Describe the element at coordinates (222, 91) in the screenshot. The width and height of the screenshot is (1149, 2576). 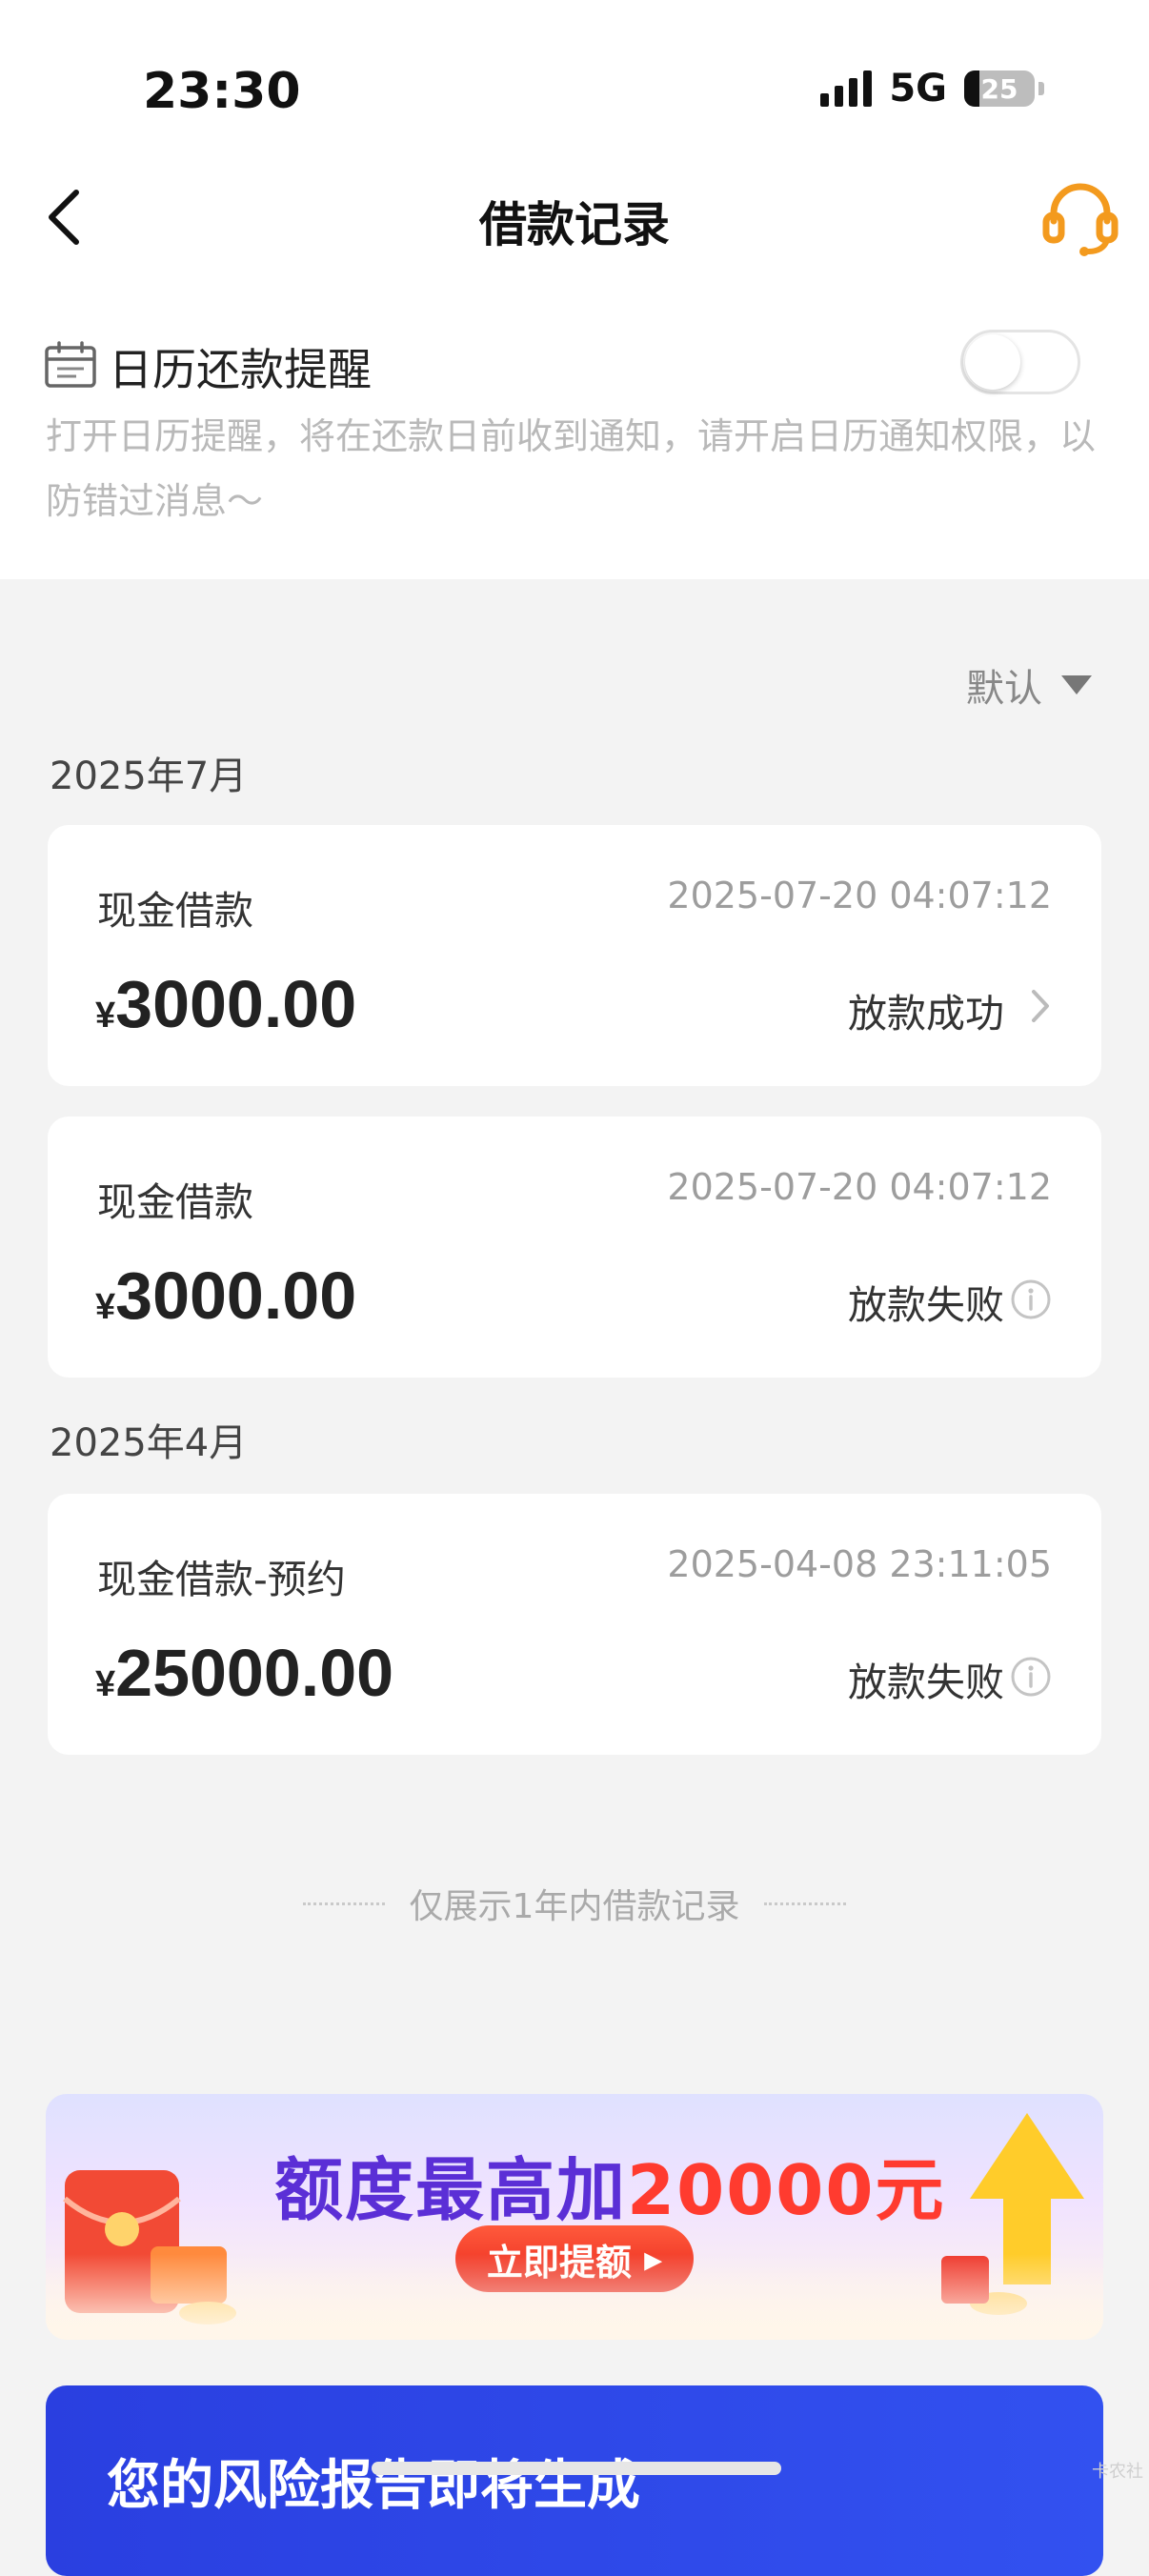
I see `status-time: 23:30` at that location.